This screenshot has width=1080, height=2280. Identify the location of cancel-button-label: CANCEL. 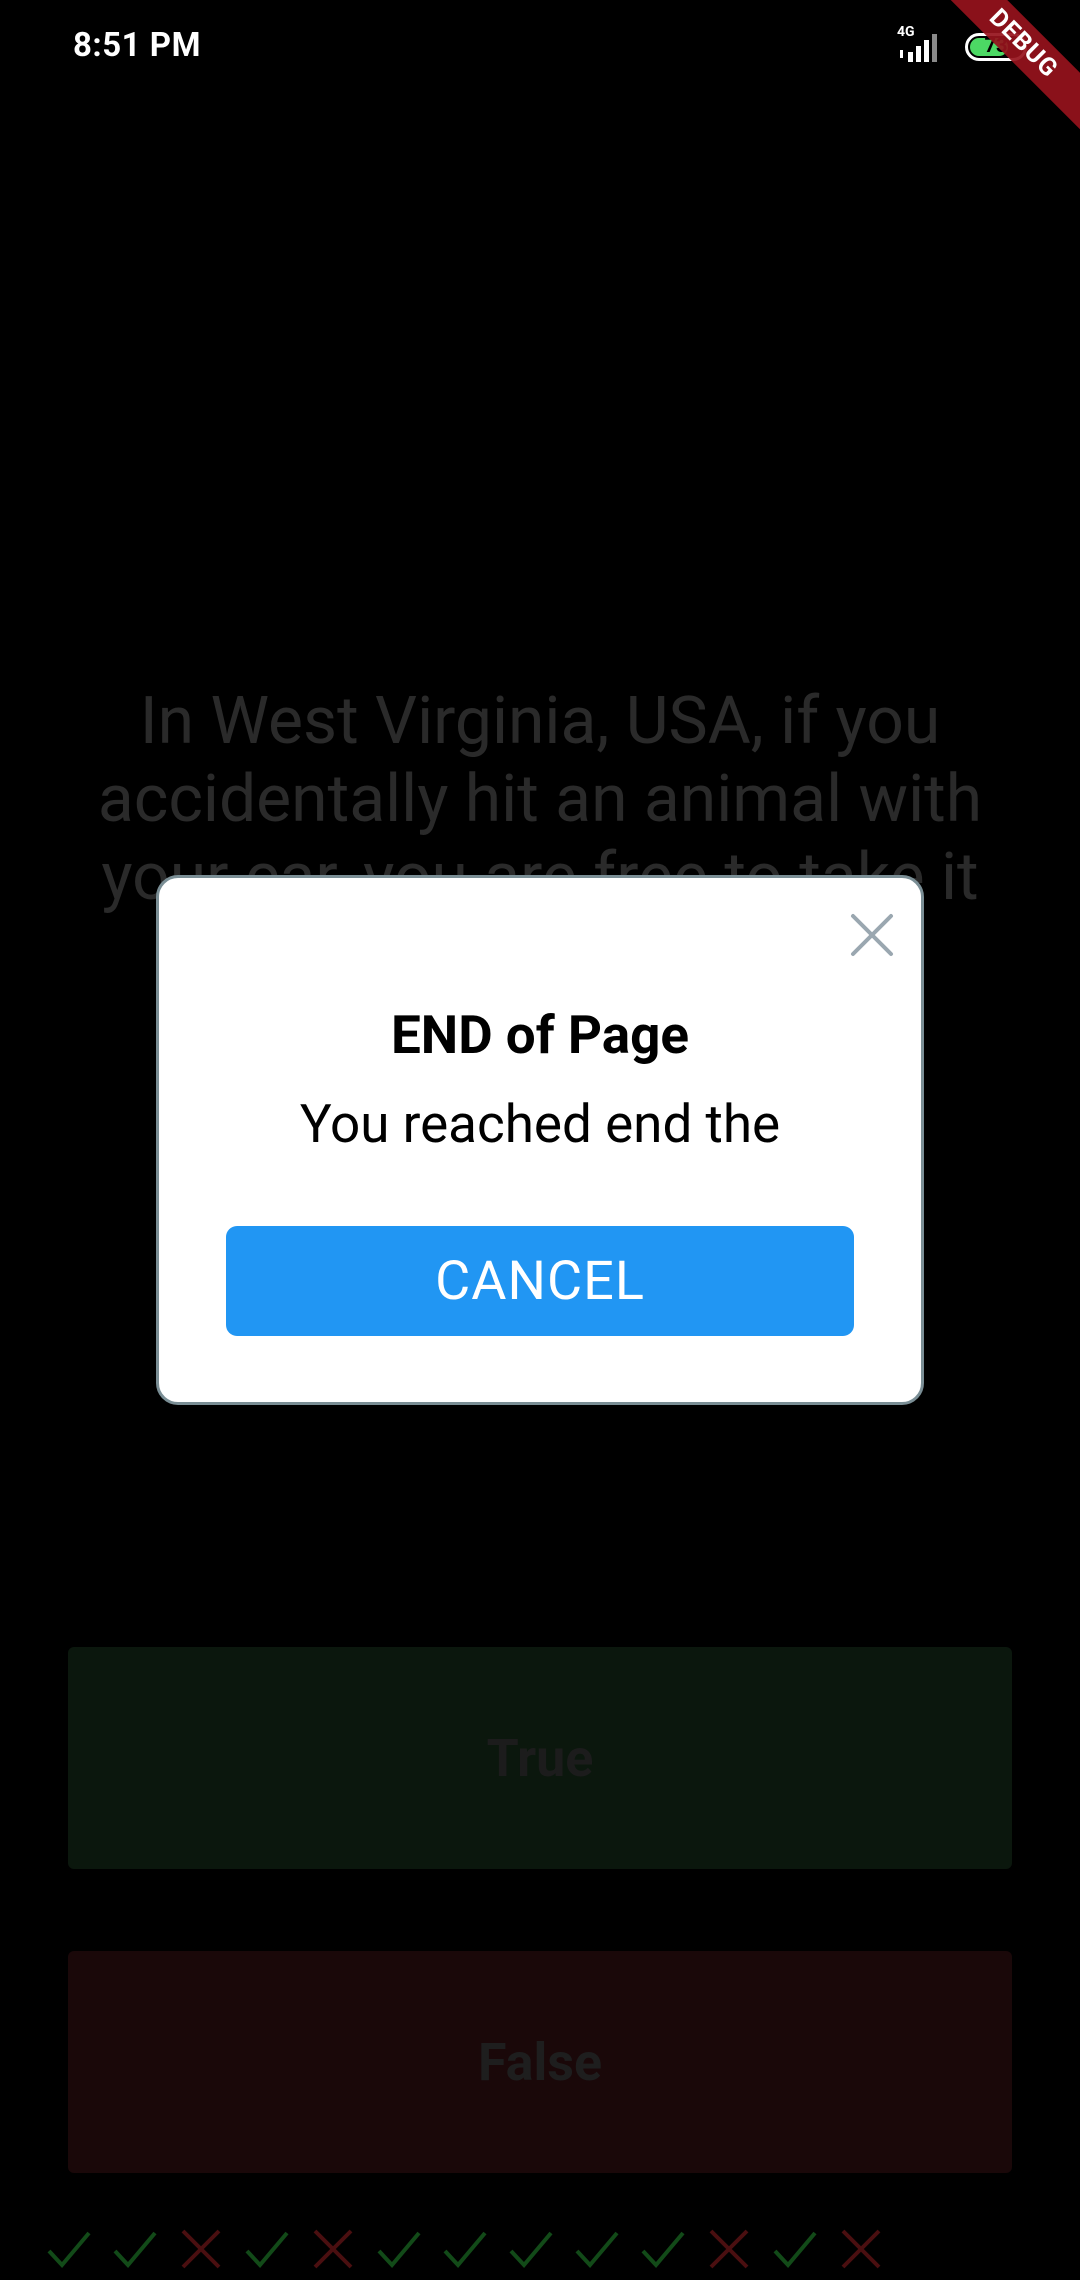
(540, 1281).